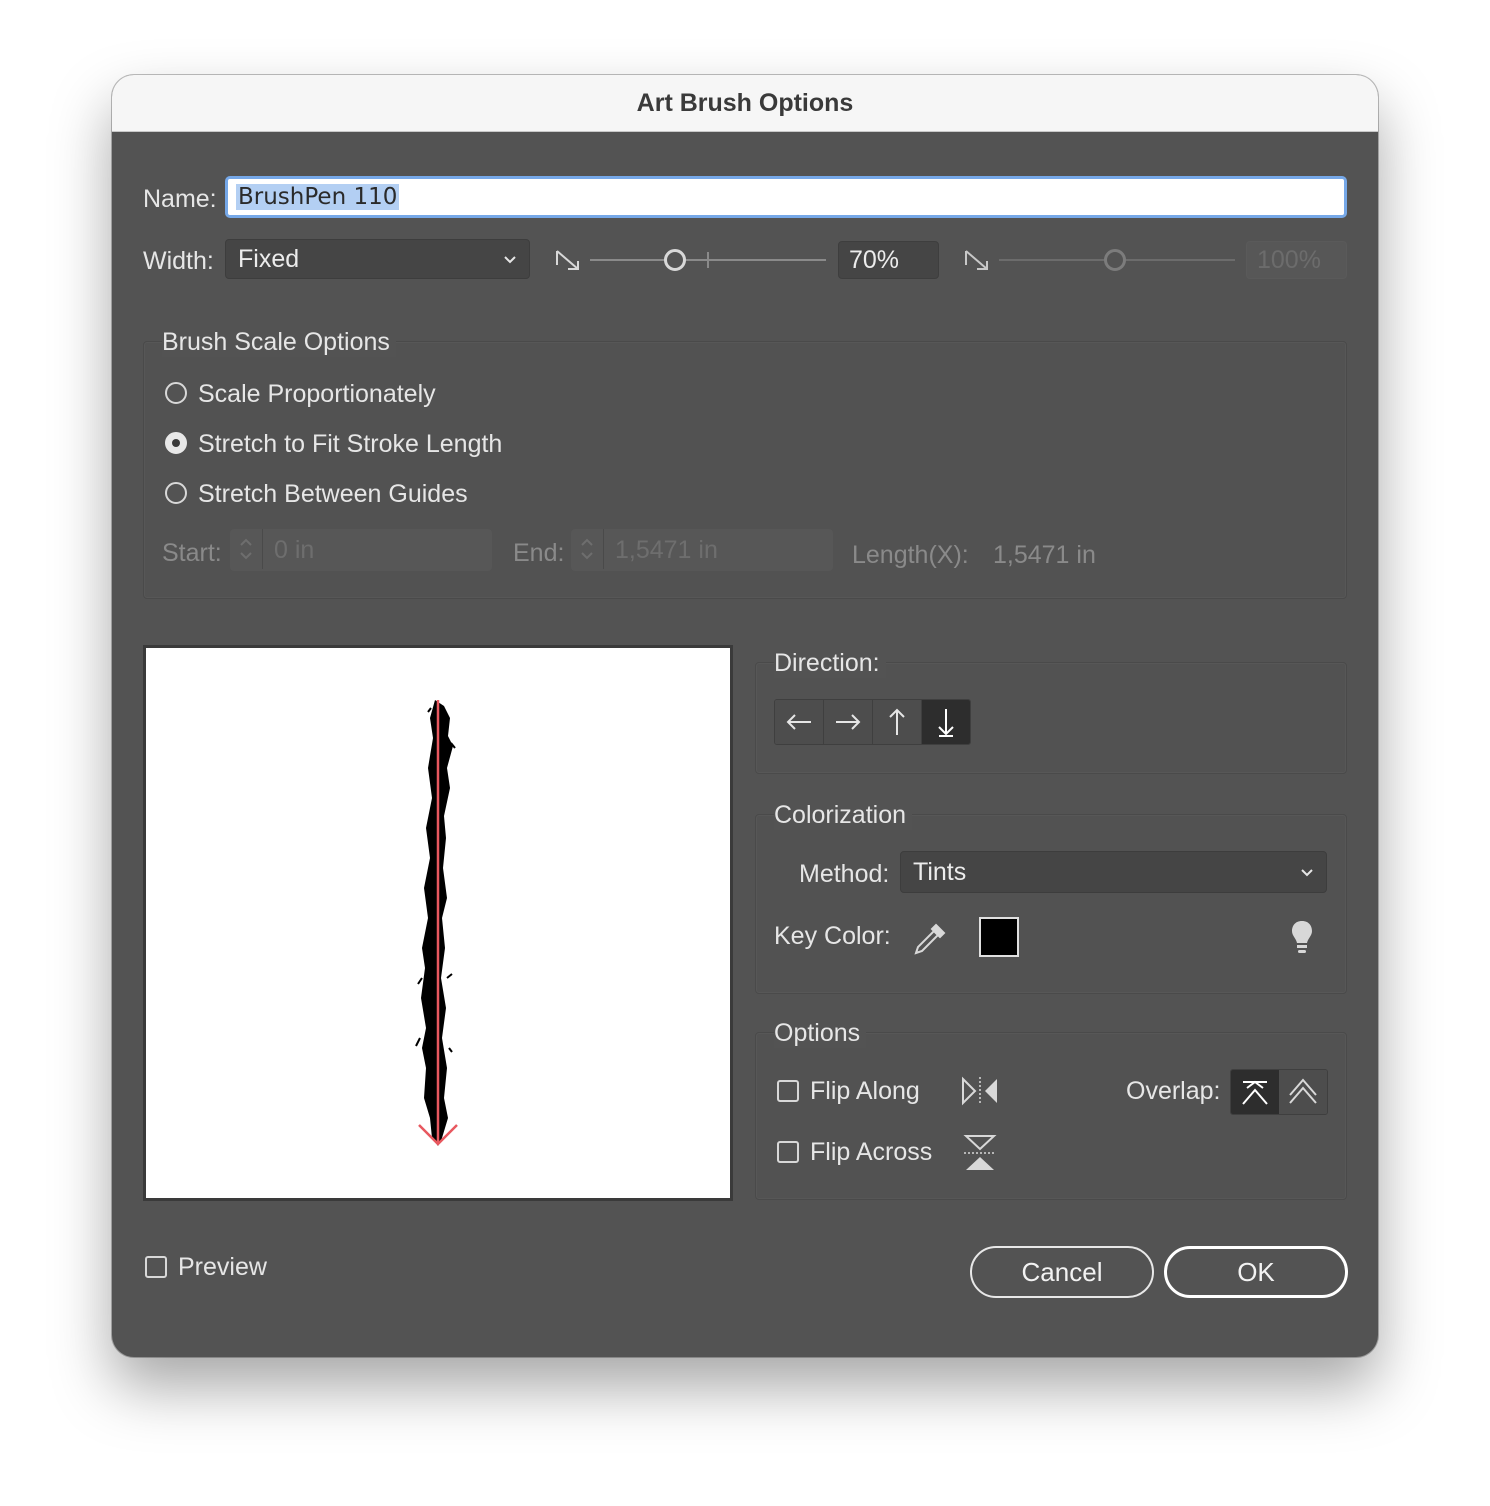 The width and height of the screenshot is (1490, 1506). What do you see at coordinates (333, 494) in the screenshot?
I see `stretch-between-guides-label: Stretch Between Guides` at bounding box center [333, 494].